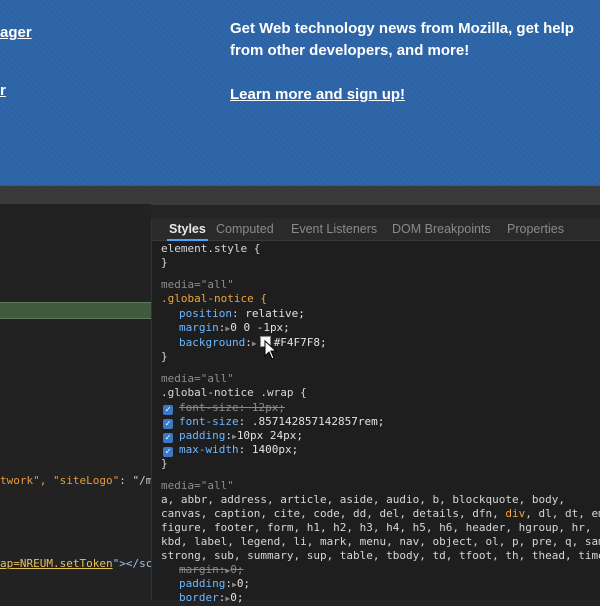 This screenshot has height=606, width=600. Describe the element at coordinates (224, 408) in the screenshot. I see `css-property-overridden: ✓ font-size: 12px;` at that location.